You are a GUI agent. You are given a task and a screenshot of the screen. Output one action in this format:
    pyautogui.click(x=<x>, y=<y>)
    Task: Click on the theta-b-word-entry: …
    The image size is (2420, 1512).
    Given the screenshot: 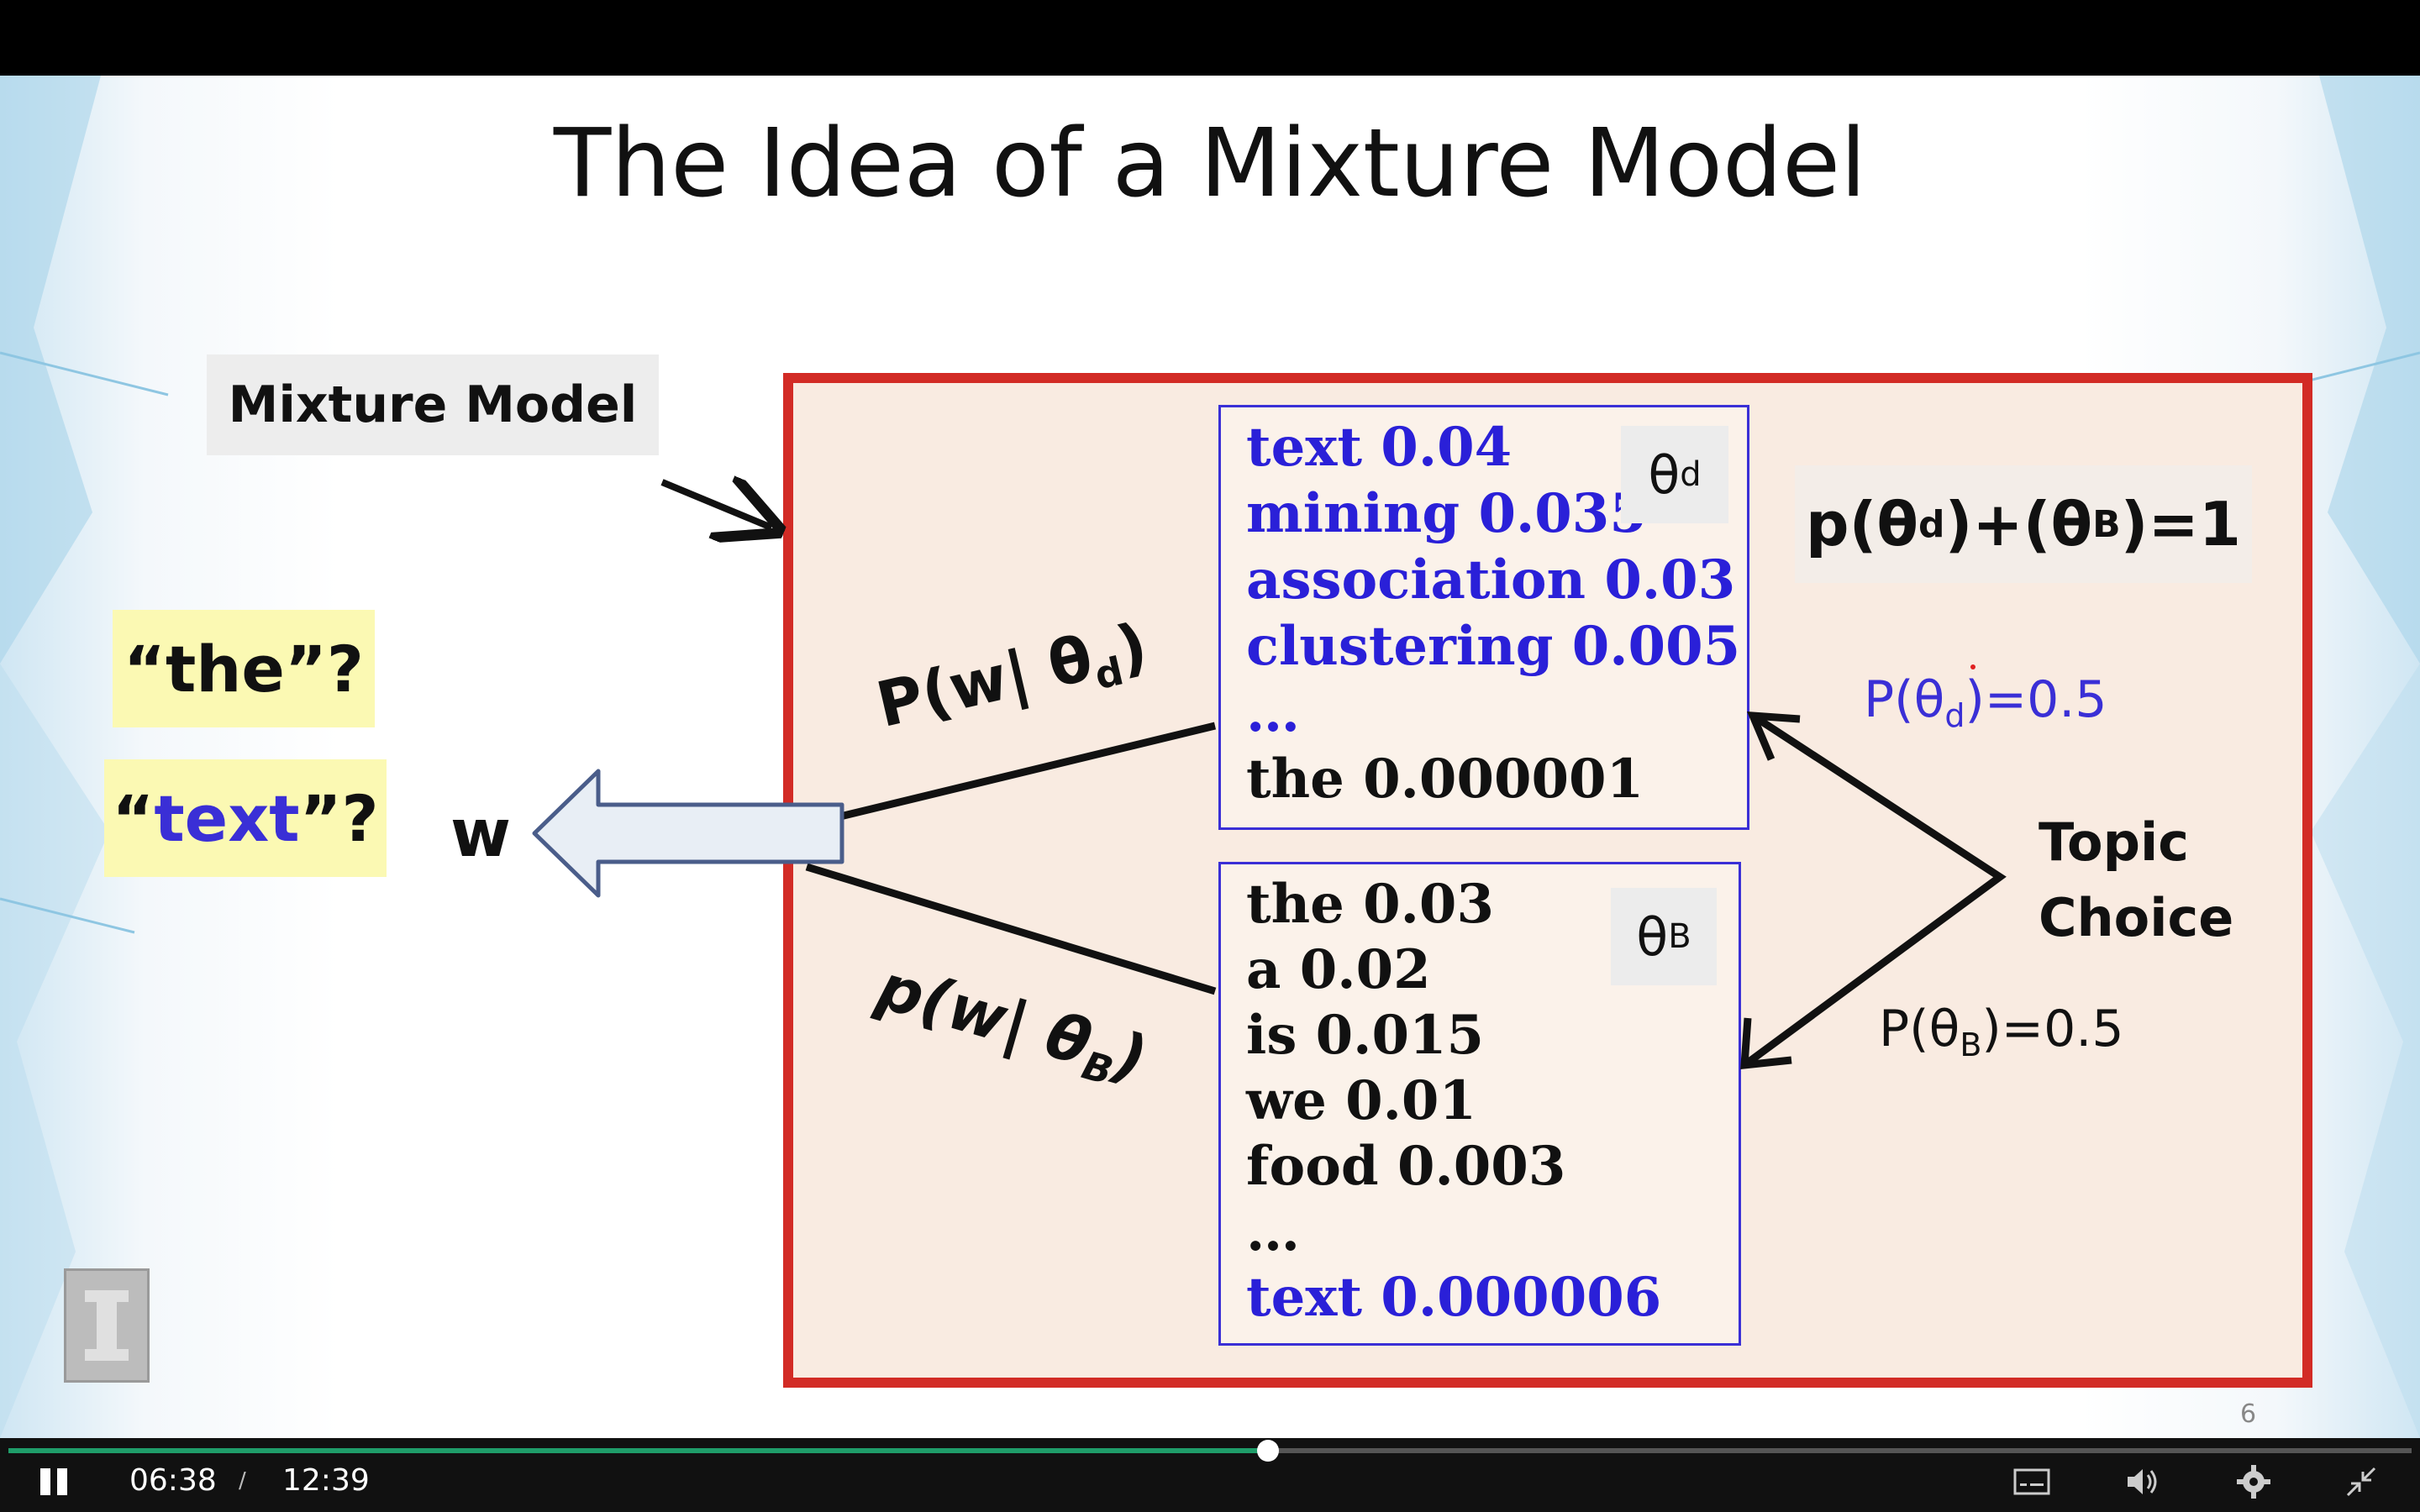 What is the action you would take?
    pyautogui.click(x=1273, y=1231)
    